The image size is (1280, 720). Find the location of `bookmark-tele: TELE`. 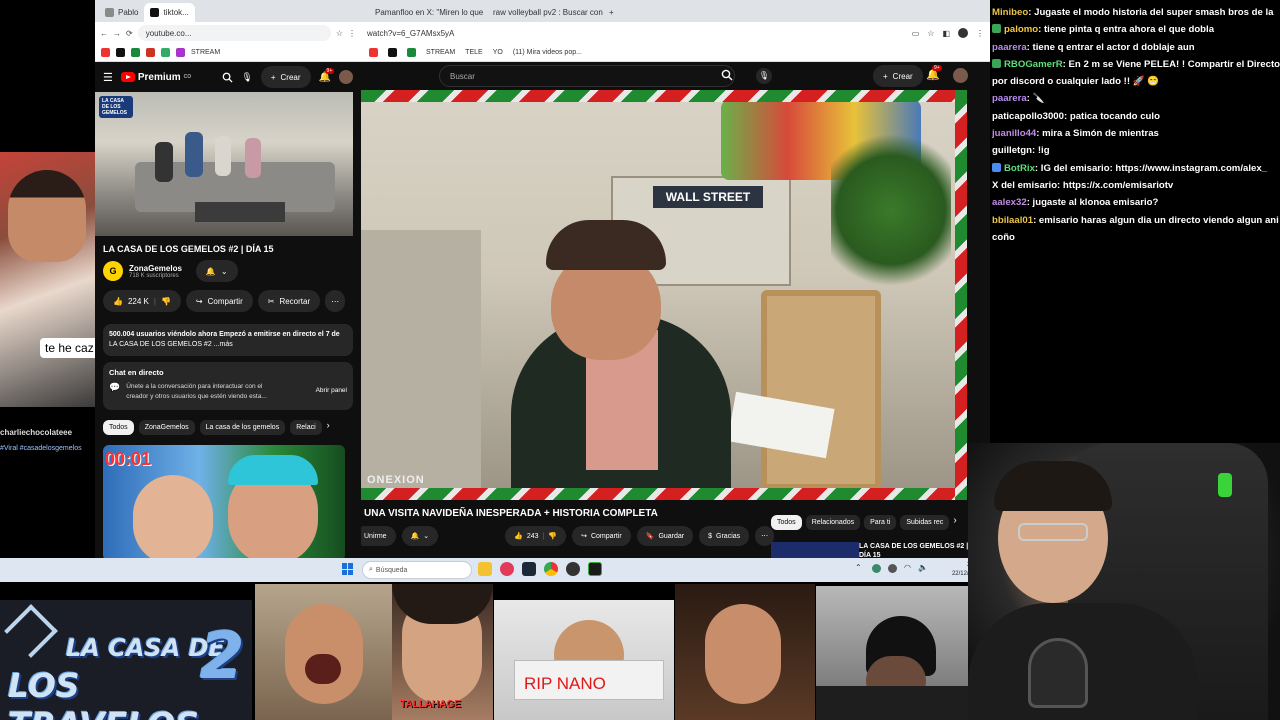

bookmark-tele: TELE is located at coordinates (474, 52).